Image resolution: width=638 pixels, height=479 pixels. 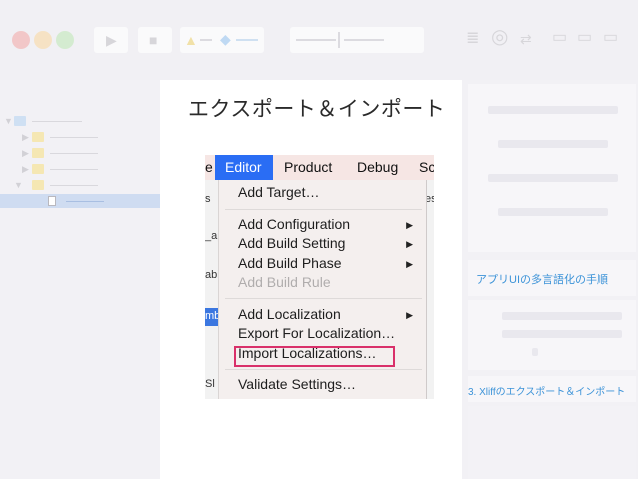 What do you see at coordinates (429, 289) in the screenshot?
I see `background-window-right: es` at bounding box center [429, 289].